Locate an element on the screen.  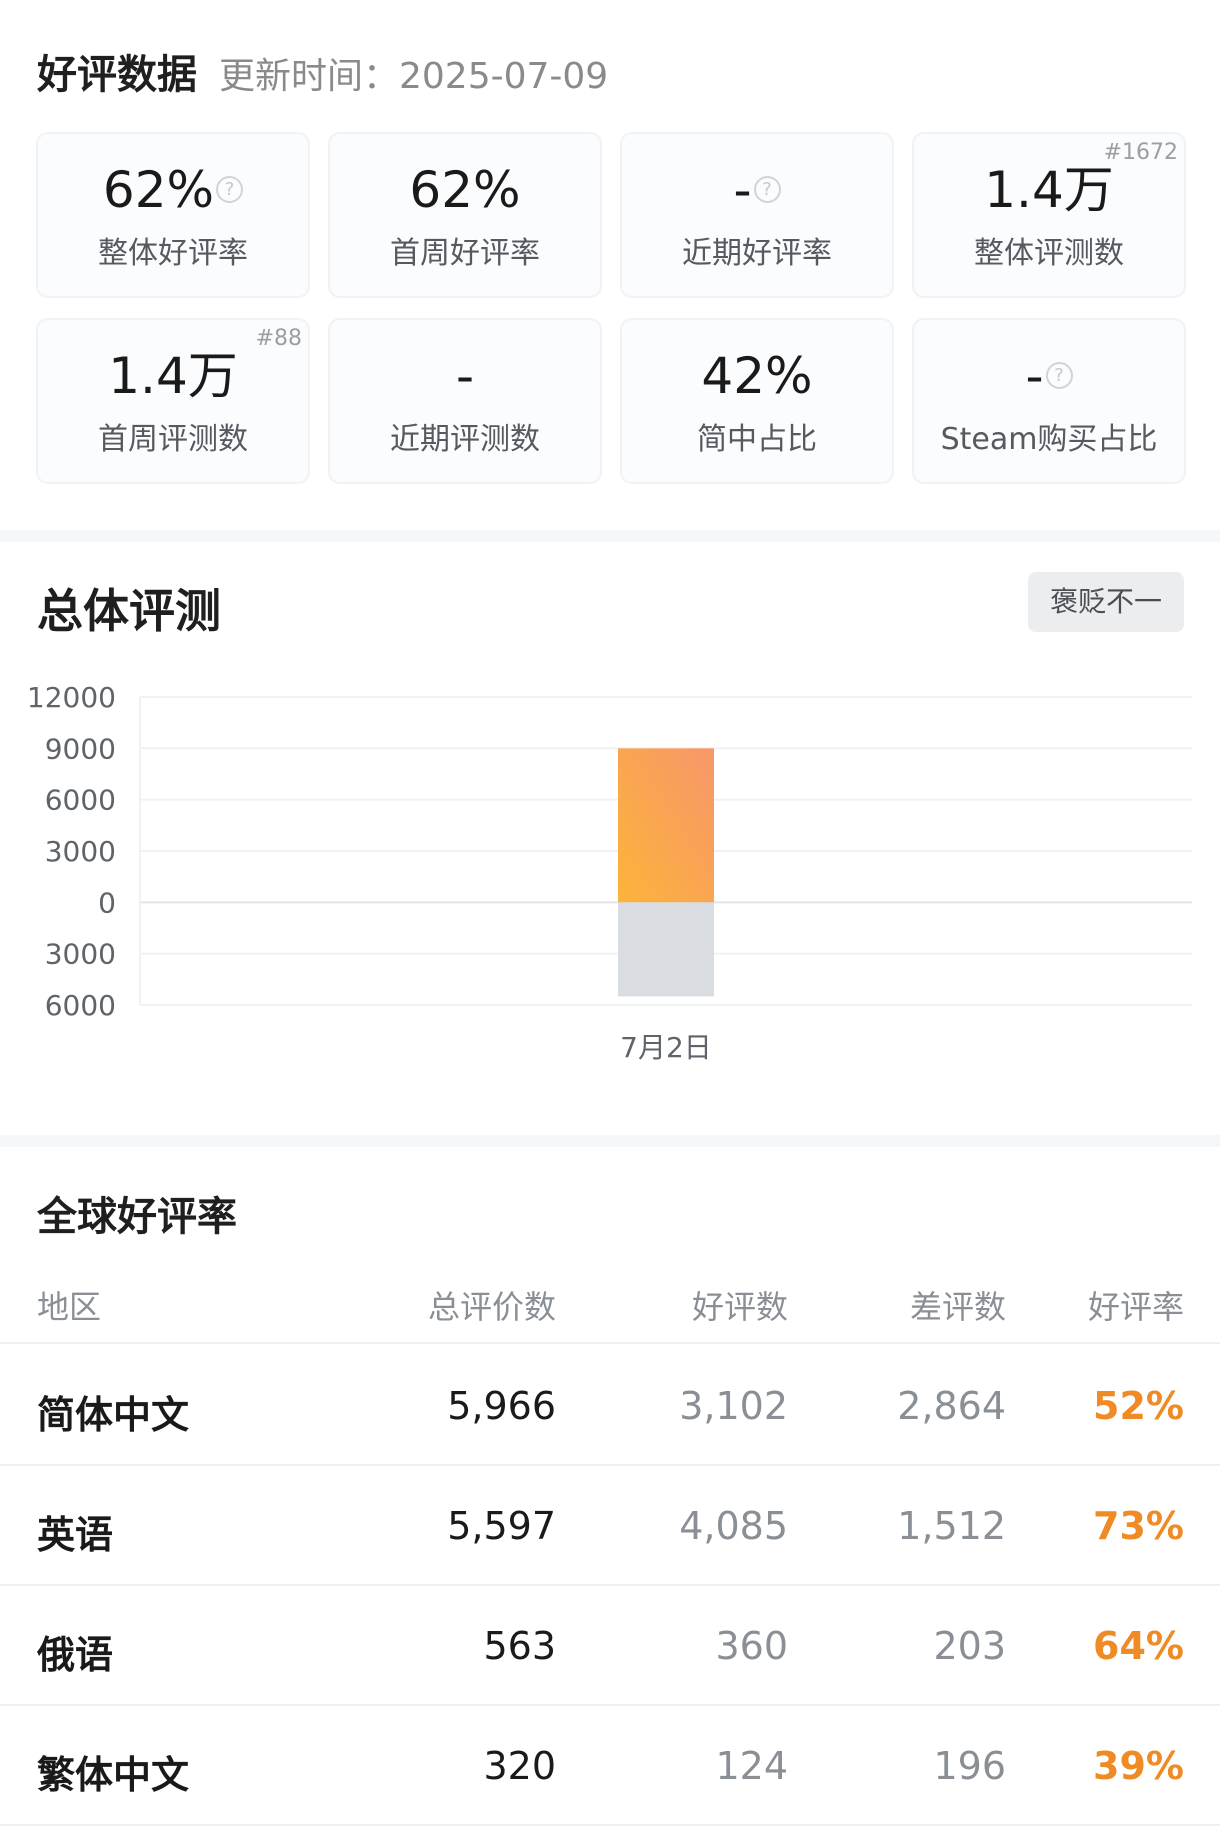
table-row: 简体中文 5,966 3,102 2,864 52% is located at coordinates (610, 1406).